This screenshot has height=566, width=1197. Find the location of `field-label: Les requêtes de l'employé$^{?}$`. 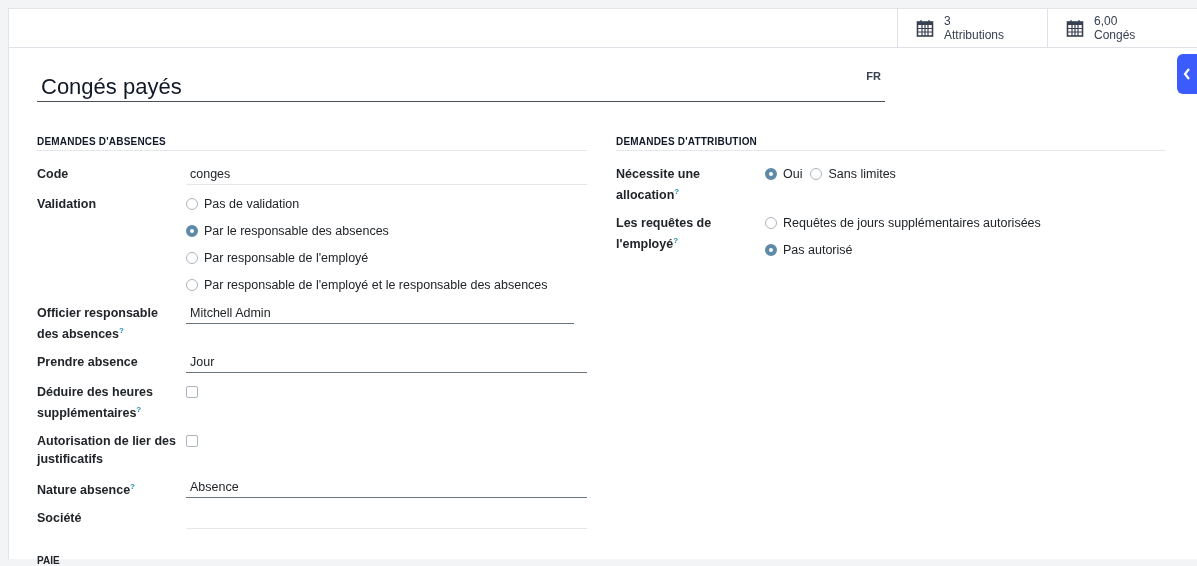

field-label: Les requêtes de l'employé$^{?}$ is located at coordinates (664, 234).